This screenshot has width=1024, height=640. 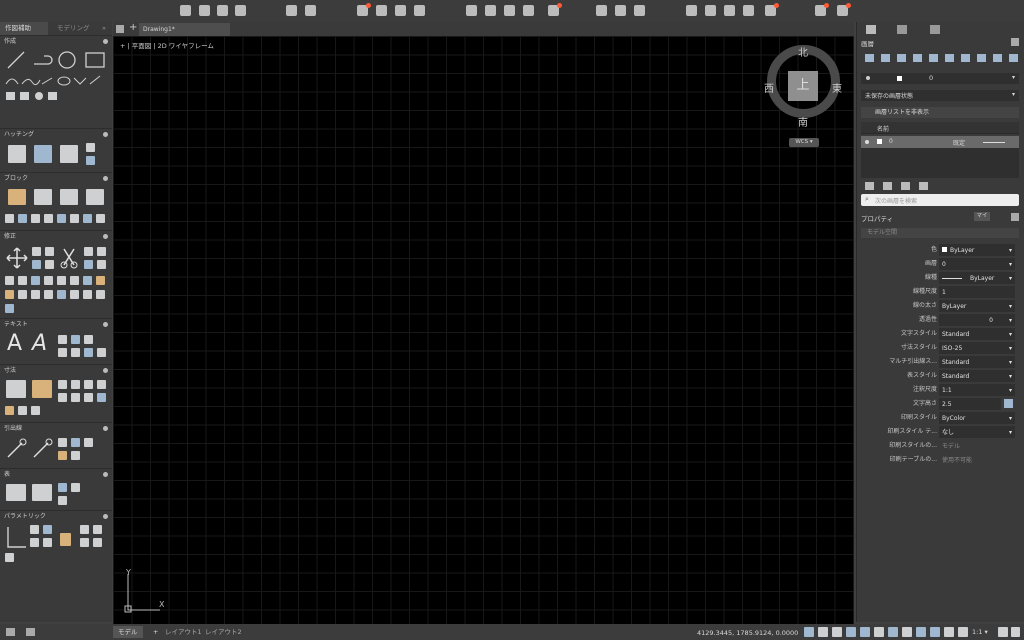 I want to click on plot-icon, so click(x=364, y=9).